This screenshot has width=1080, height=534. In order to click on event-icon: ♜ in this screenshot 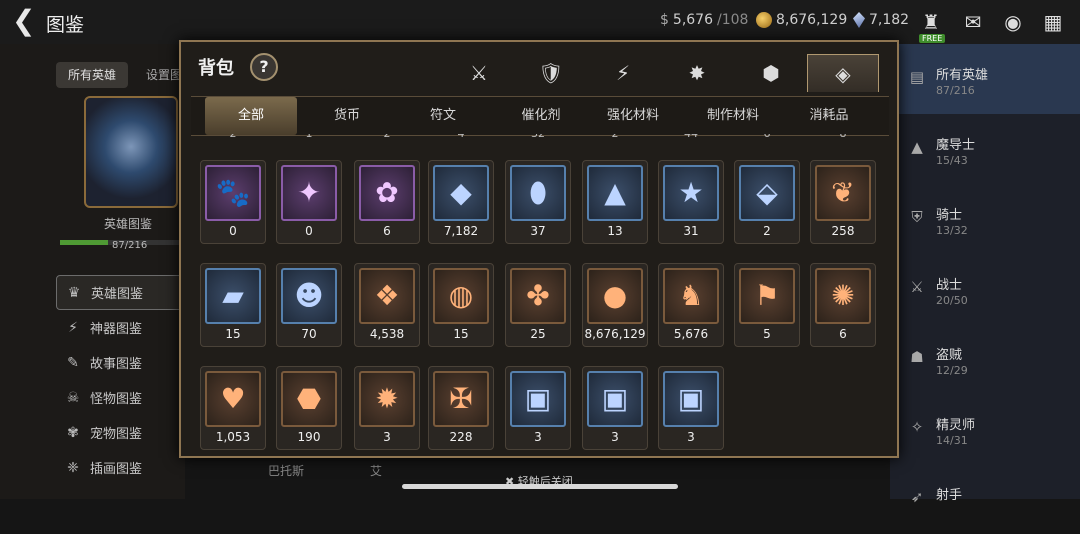, I will do `click(931, 22)`.